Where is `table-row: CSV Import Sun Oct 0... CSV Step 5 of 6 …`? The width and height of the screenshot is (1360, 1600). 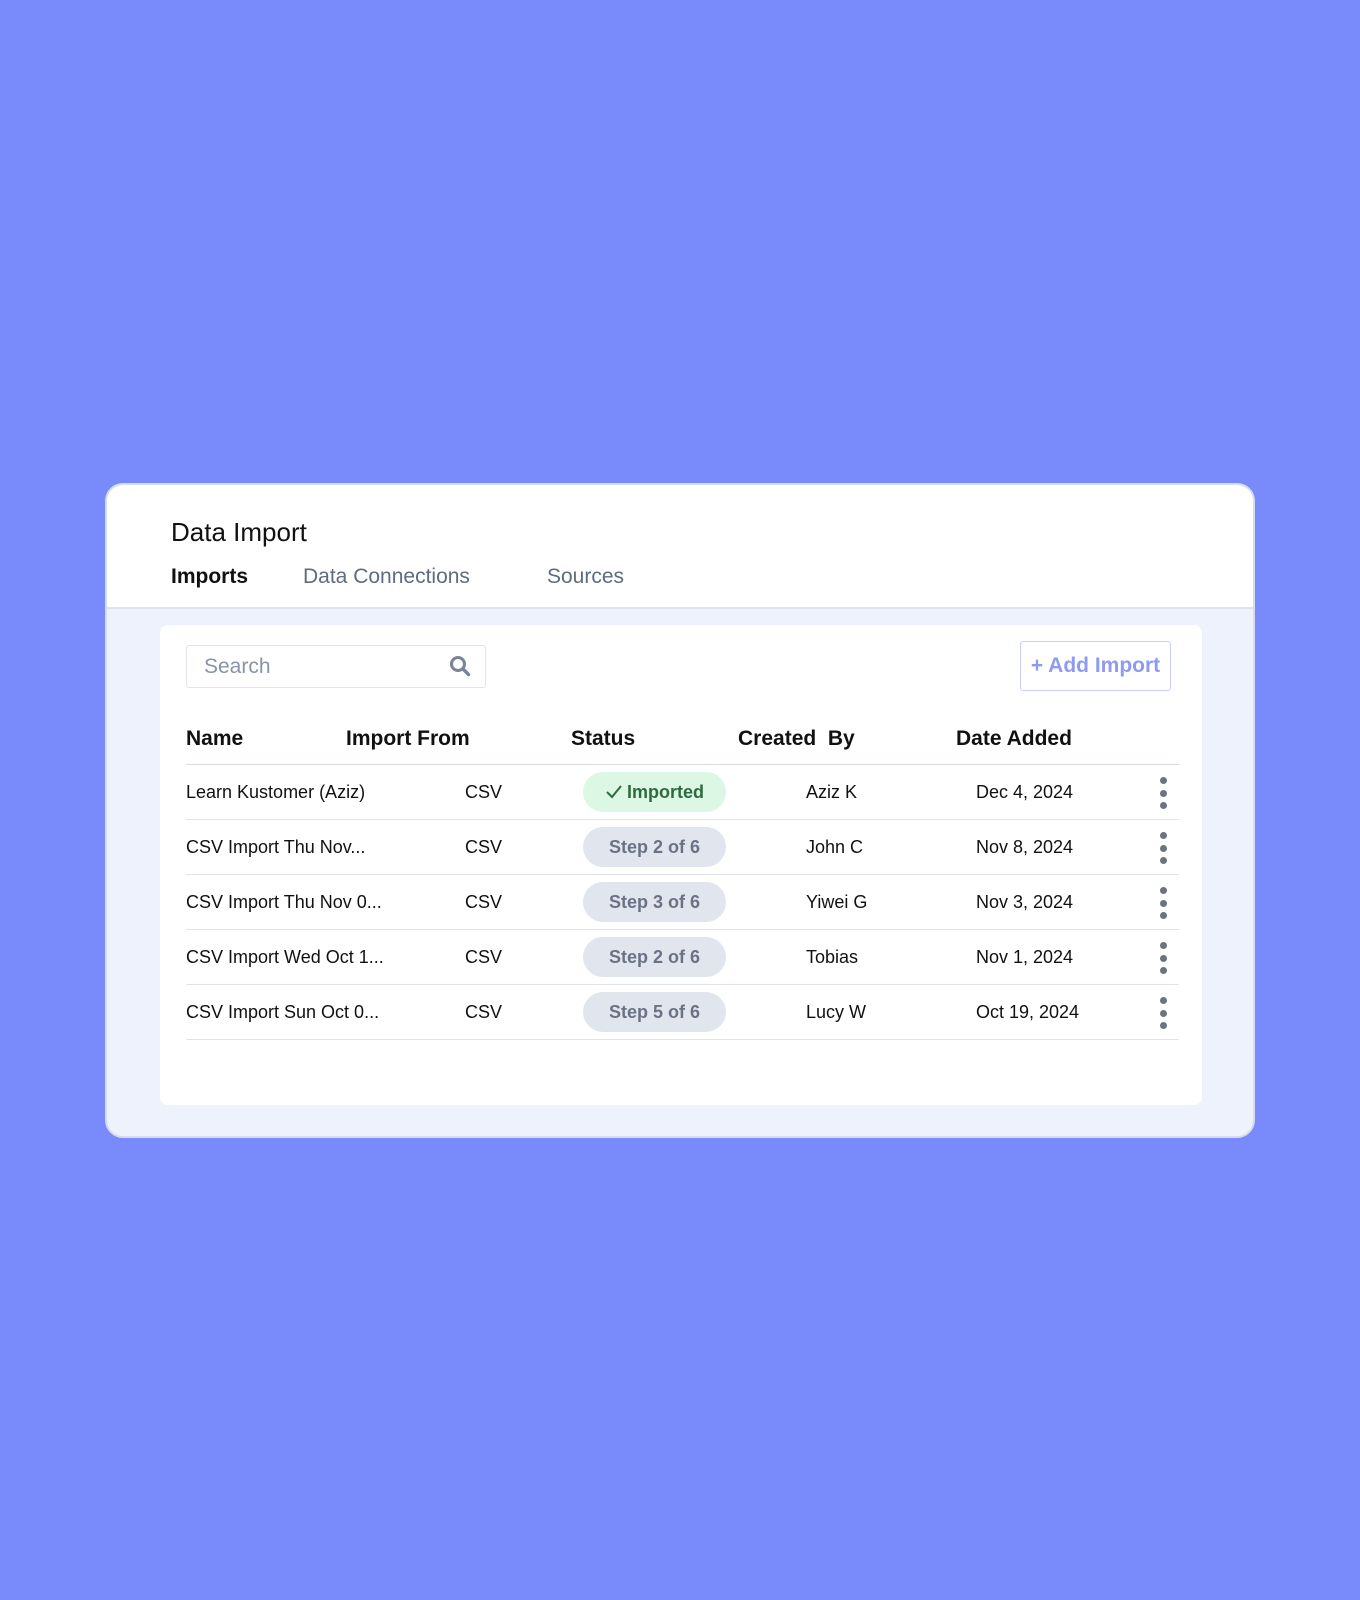
table-row: CSV Import Sun Oct 0... CSV Step 5 of 6 … is located at coordinates (682, 1012).